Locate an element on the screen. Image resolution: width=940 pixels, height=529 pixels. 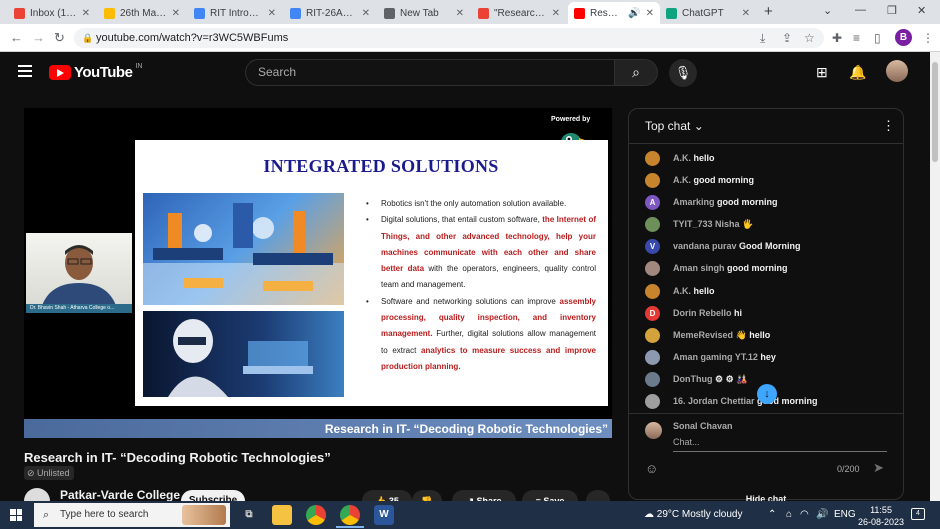
volume-icon: 🔊 is located at coordinates (822, 514).